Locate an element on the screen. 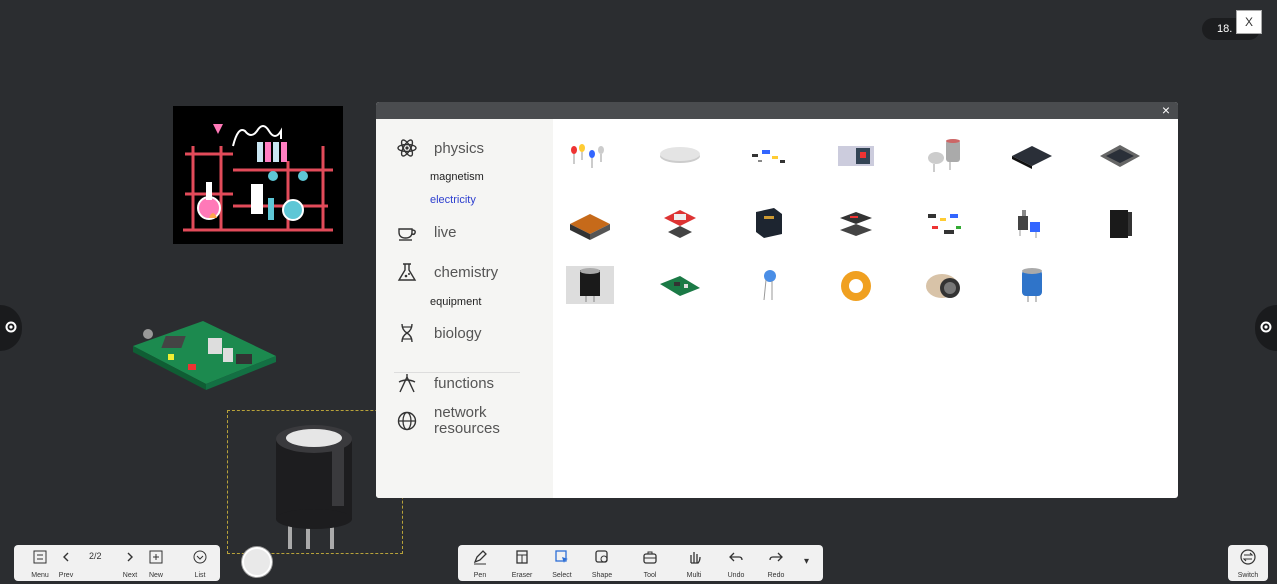 The width and height of the screenshot is (1277, 584). panel-close-button: × is located at coordinates (1166, 110).